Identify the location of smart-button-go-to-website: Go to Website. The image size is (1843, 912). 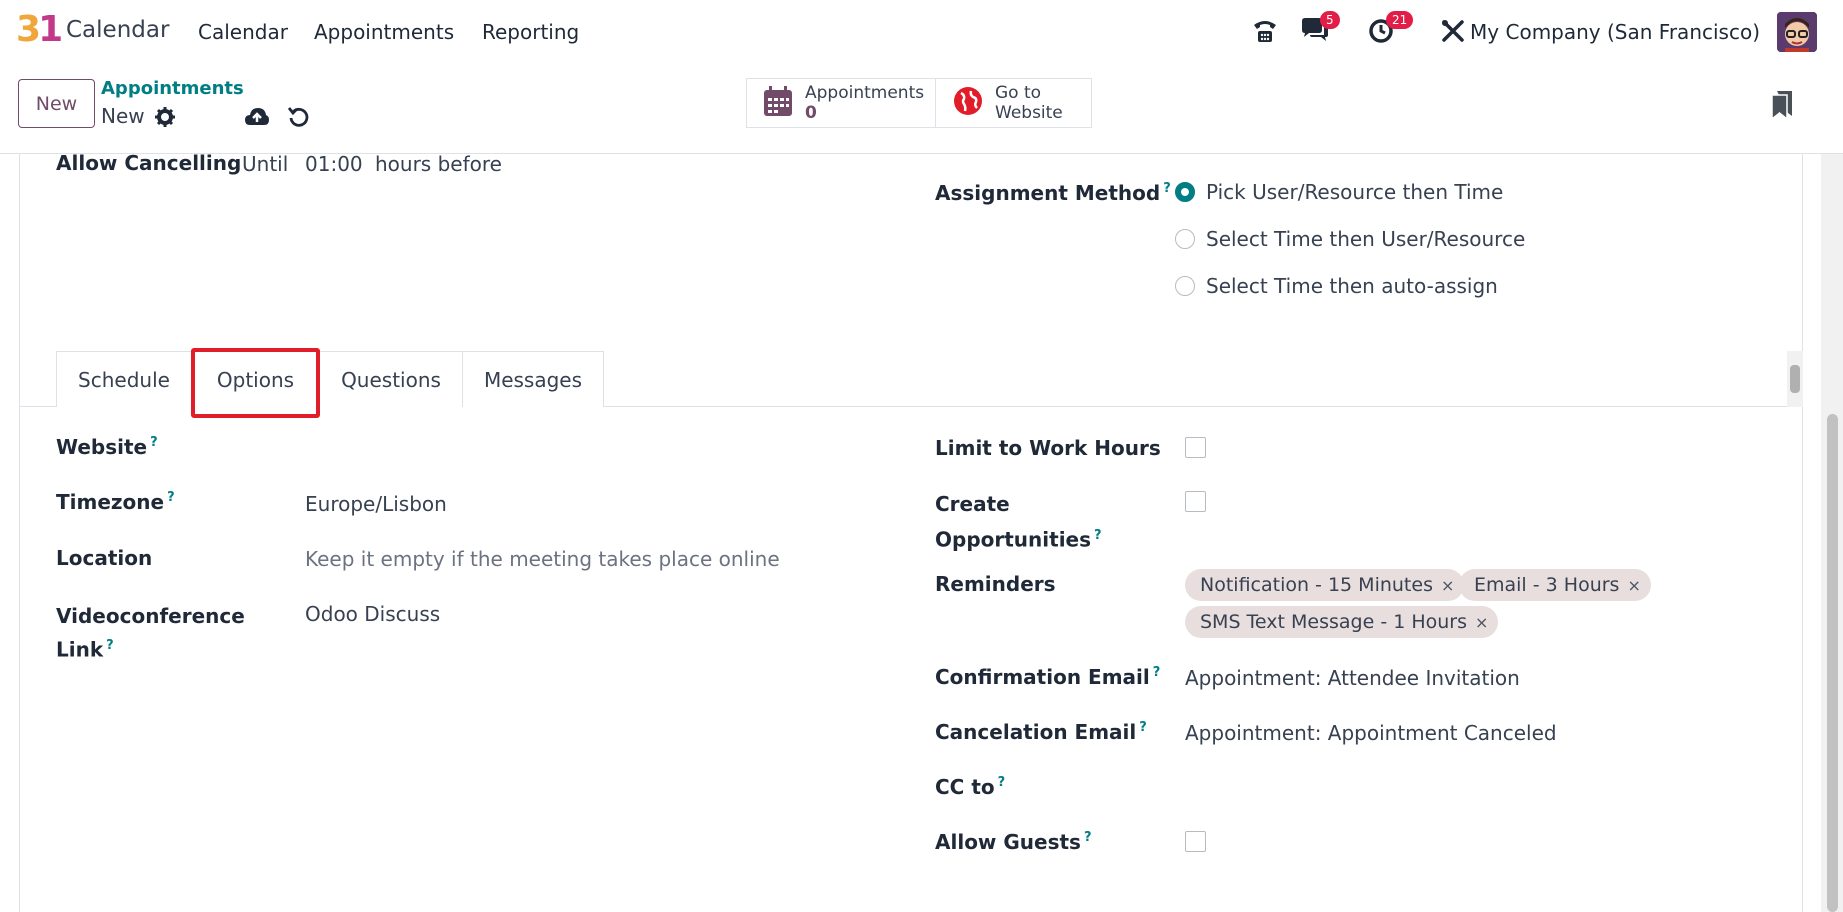
(1013, 103).